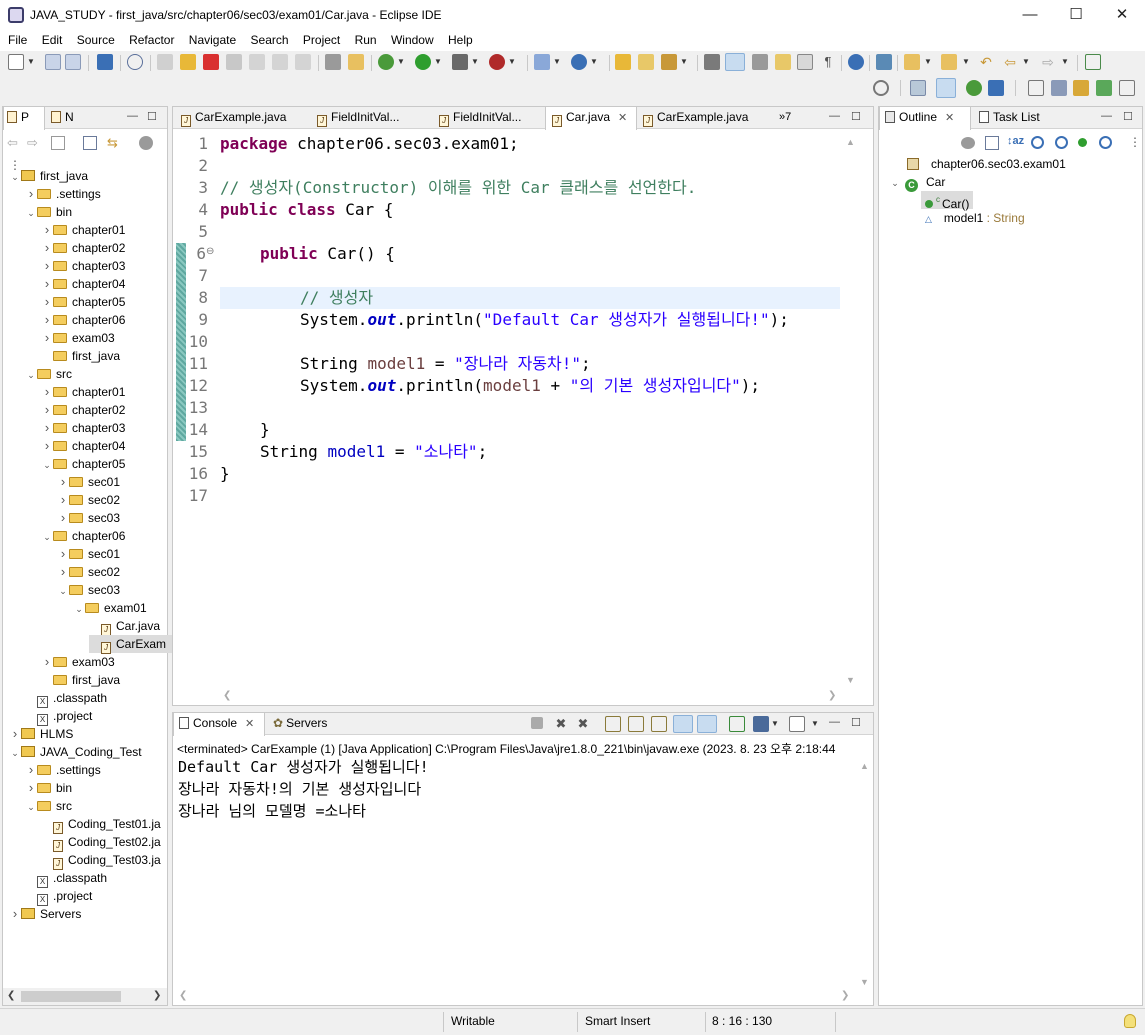 This screenshot has height=1035, width=1145. What do you see at coordinates (412, 39) in the screenshot?
I see `menu-window: Window` at bounding box center [412, 39].